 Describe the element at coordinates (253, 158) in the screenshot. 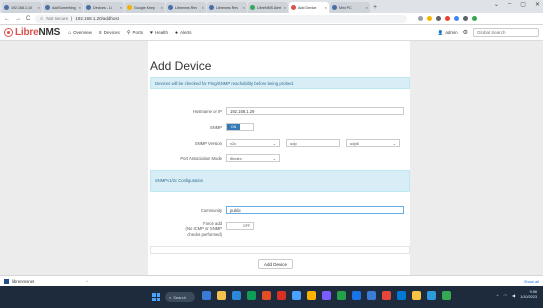

I see `port-association-select: ifIndex ⌄` at that location.